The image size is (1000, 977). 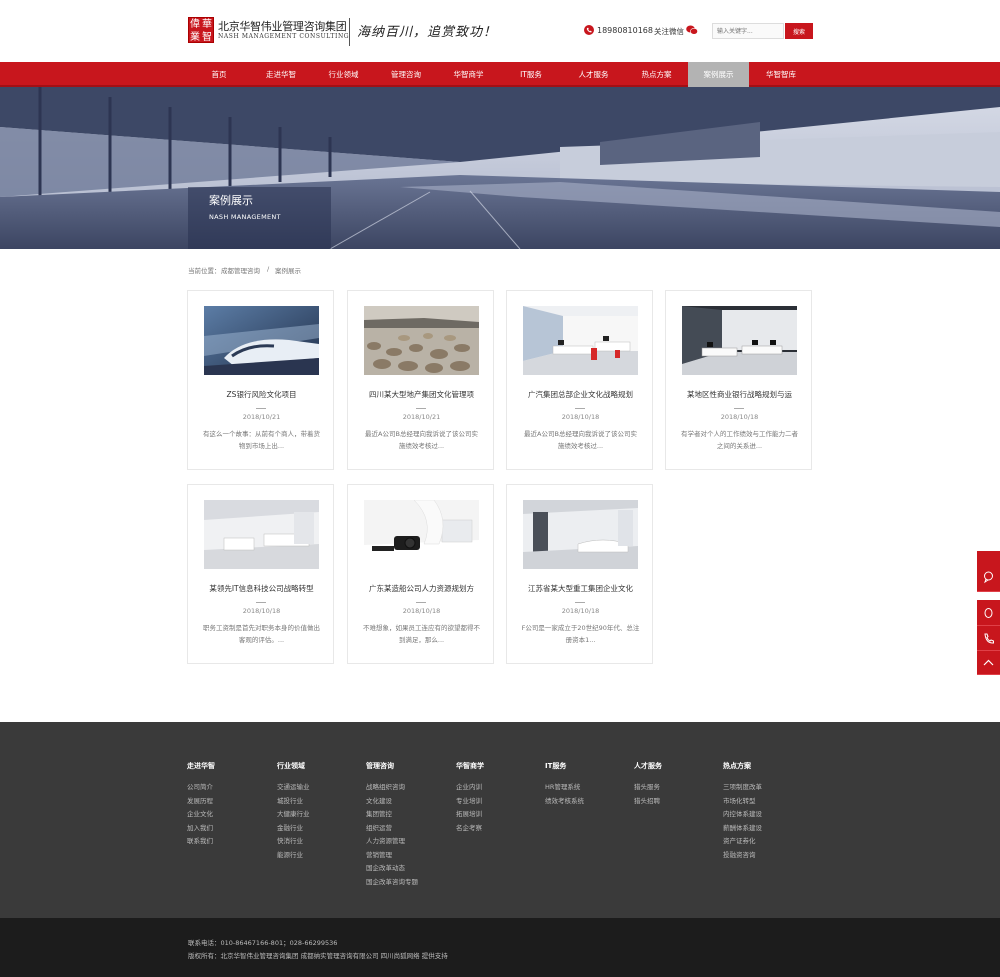 What do you see at coordinates (564, 800) in the screenshot?
I see `footer-link: 绩效考核系统` at bounding box center [564, 800].